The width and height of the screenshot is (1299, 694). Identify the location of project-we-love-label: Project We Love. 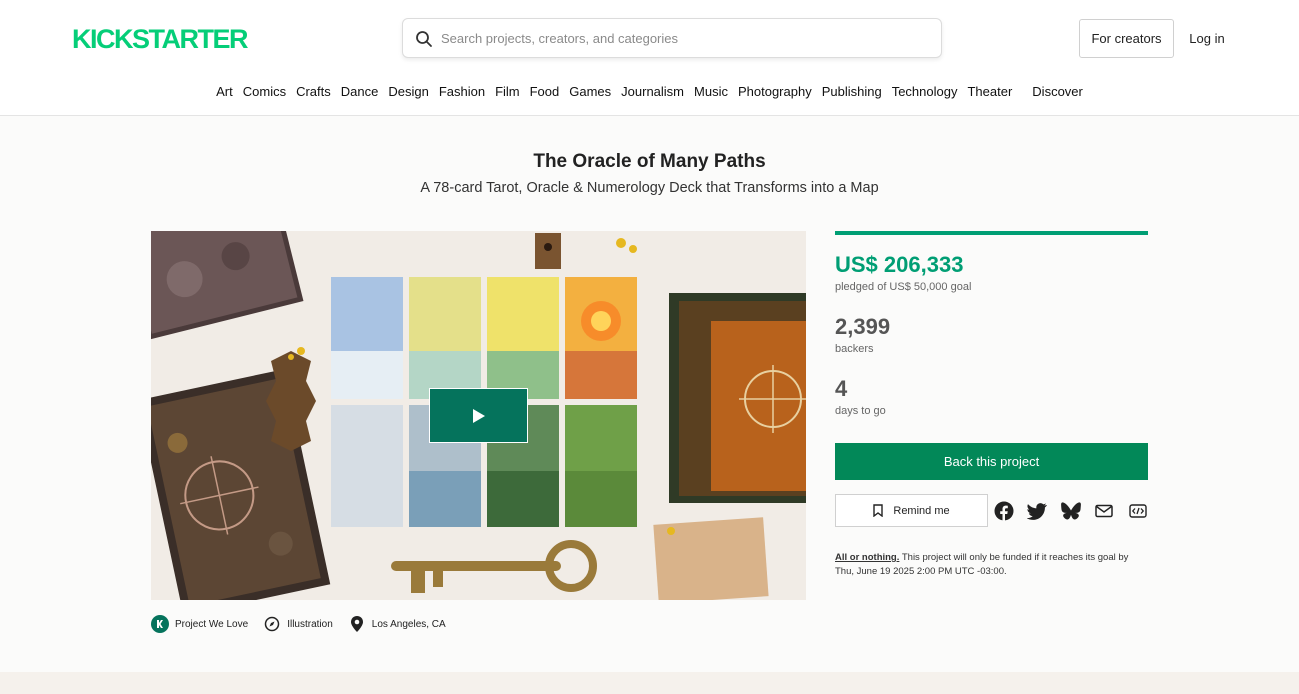
(212, 624).